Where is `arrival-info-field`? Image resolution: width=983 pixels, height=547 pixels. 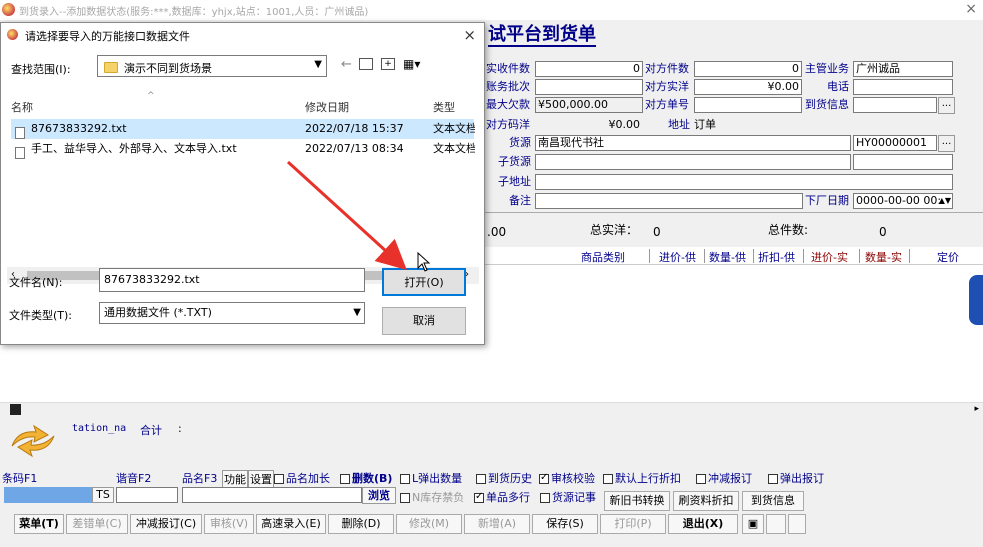 arrival-info-field is located at coordinates (895, 105).